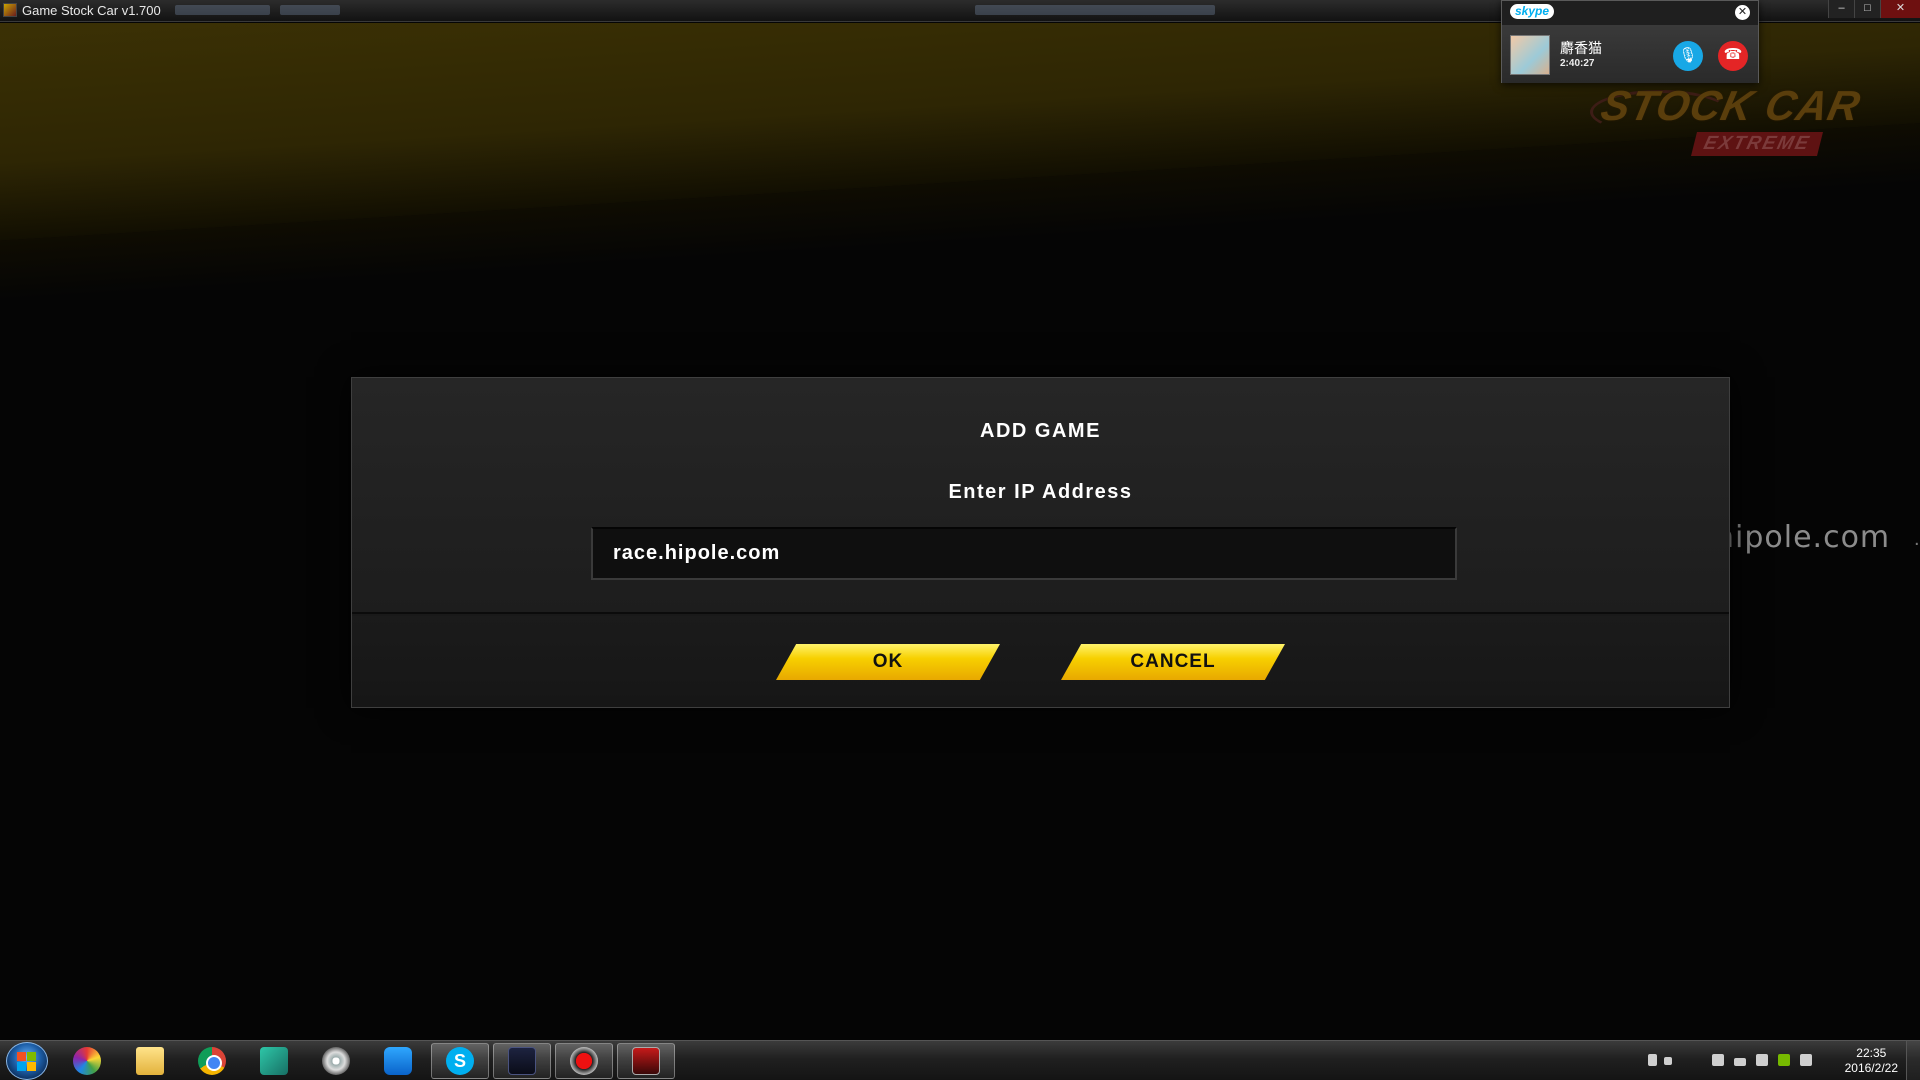 This screenshot has width=1920, height=1080. What do you see at coordinates (1757, 144) in the screenshot?
I see `logo-sub-text: EXTREME` at bounding box center [1757, 144].